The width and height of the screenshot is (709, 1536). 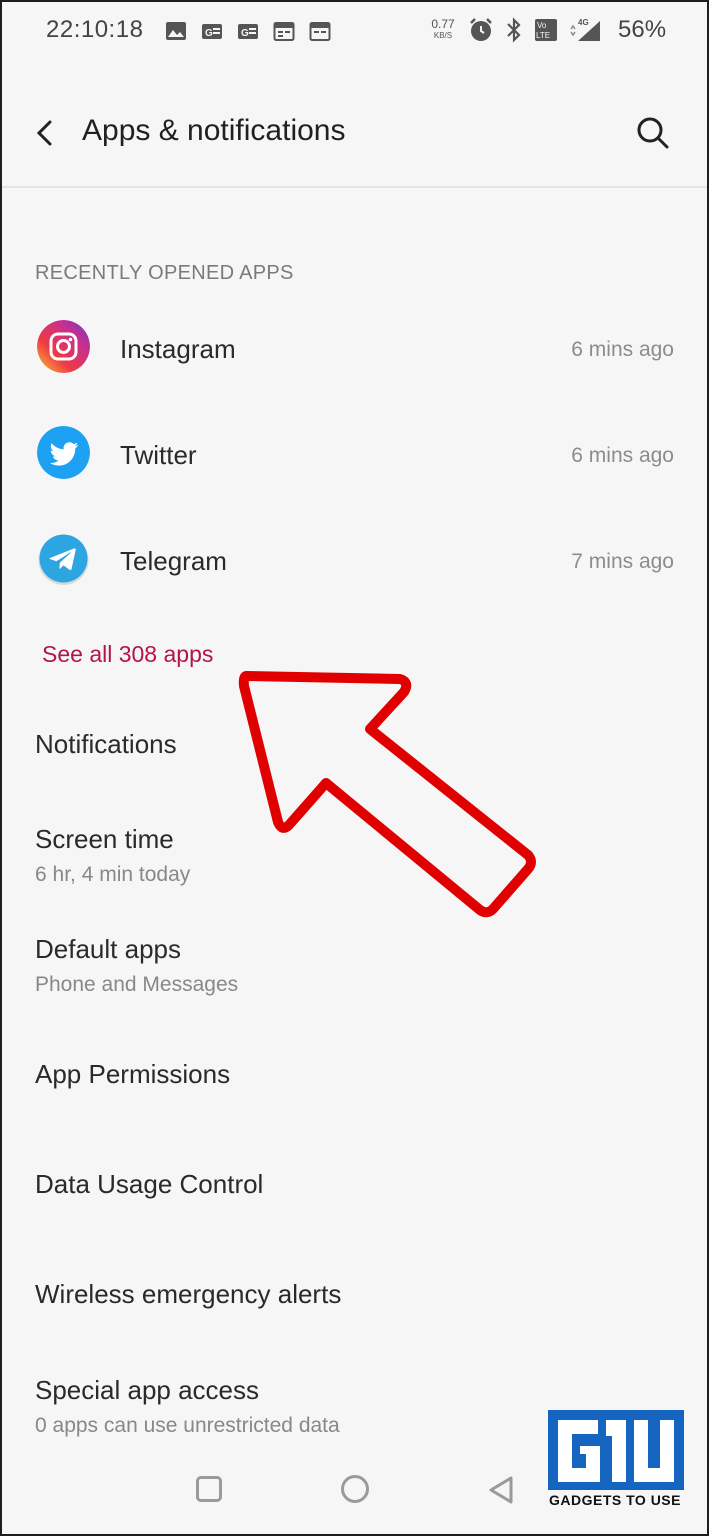 I want to click on app-name: Twitter, so click(x=158, y=455).